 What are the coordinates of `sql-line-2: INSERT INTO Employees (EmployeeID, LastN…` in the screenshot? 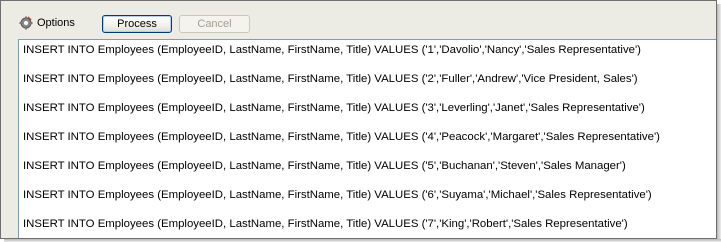 It's located at (330, 79).